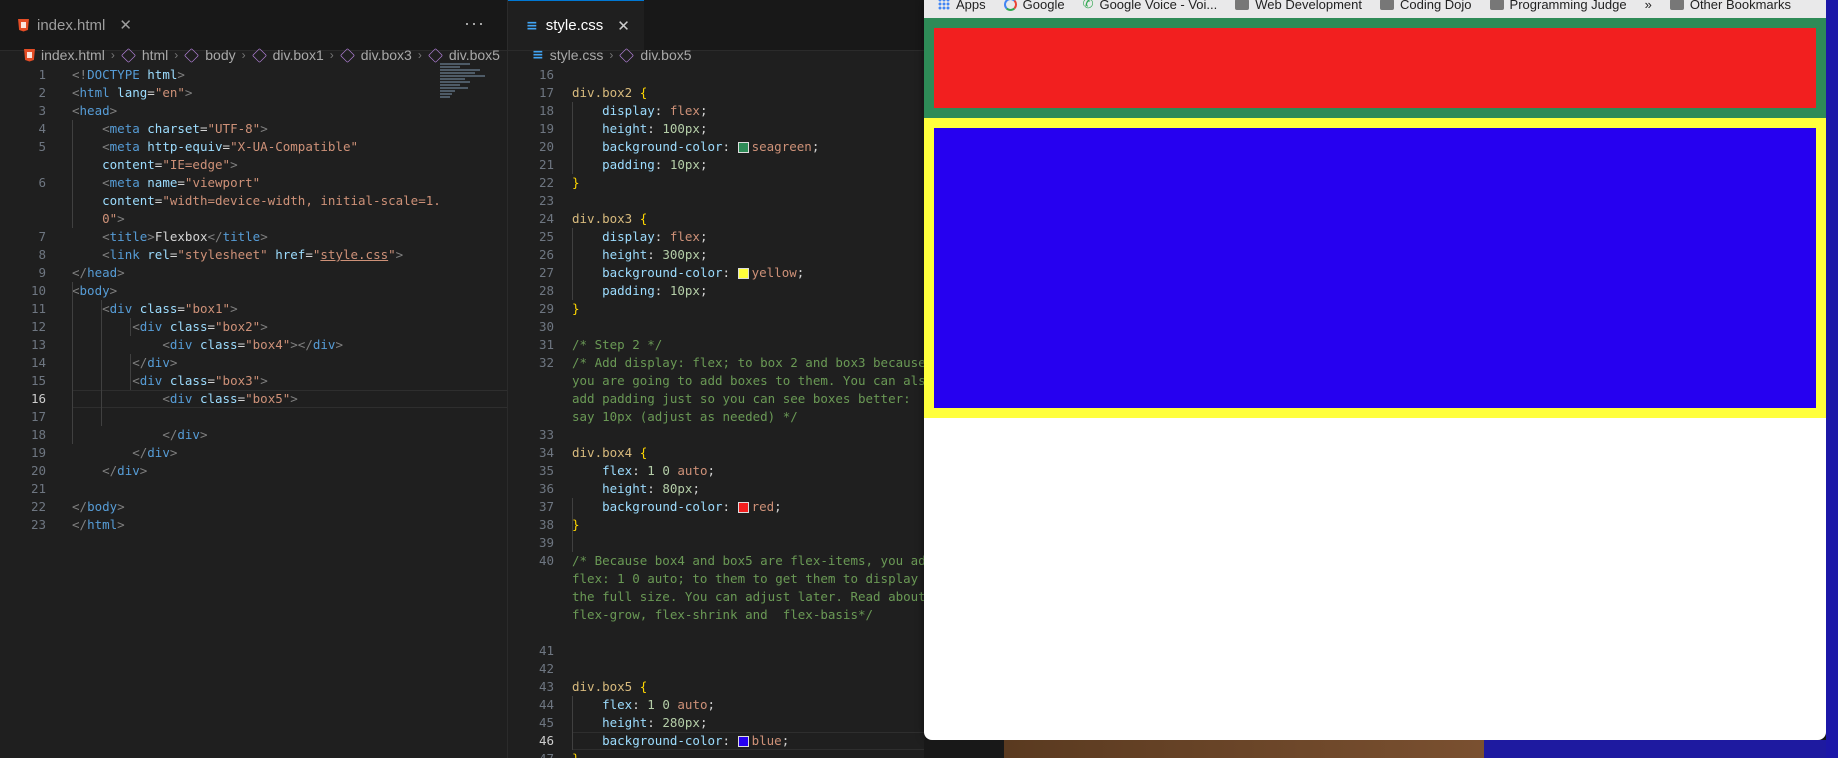 This screenshot has width=1838, height=758. Describe the element at coordinates (546, 542) in the screenshot. I see `line-number: 39` at that location.